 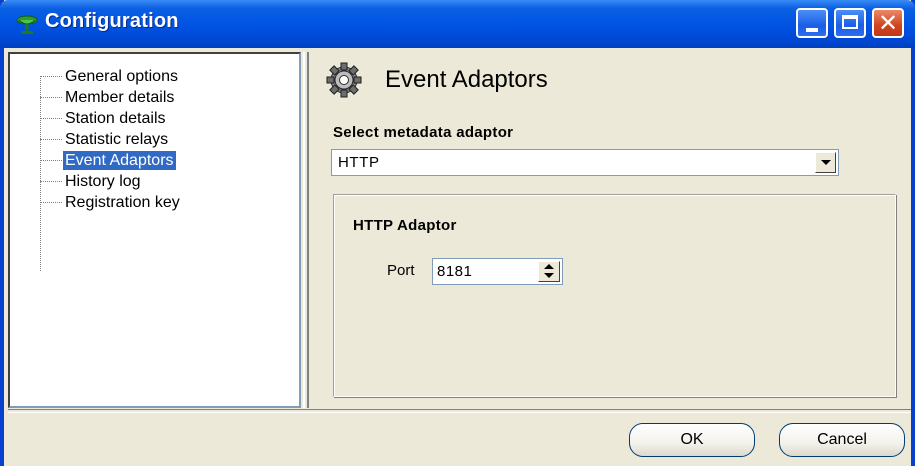 What do you see at coordinates (122, 202) in the screenshot?
I see `tree-item-label: Registration key` at bounding box center [122, 202].